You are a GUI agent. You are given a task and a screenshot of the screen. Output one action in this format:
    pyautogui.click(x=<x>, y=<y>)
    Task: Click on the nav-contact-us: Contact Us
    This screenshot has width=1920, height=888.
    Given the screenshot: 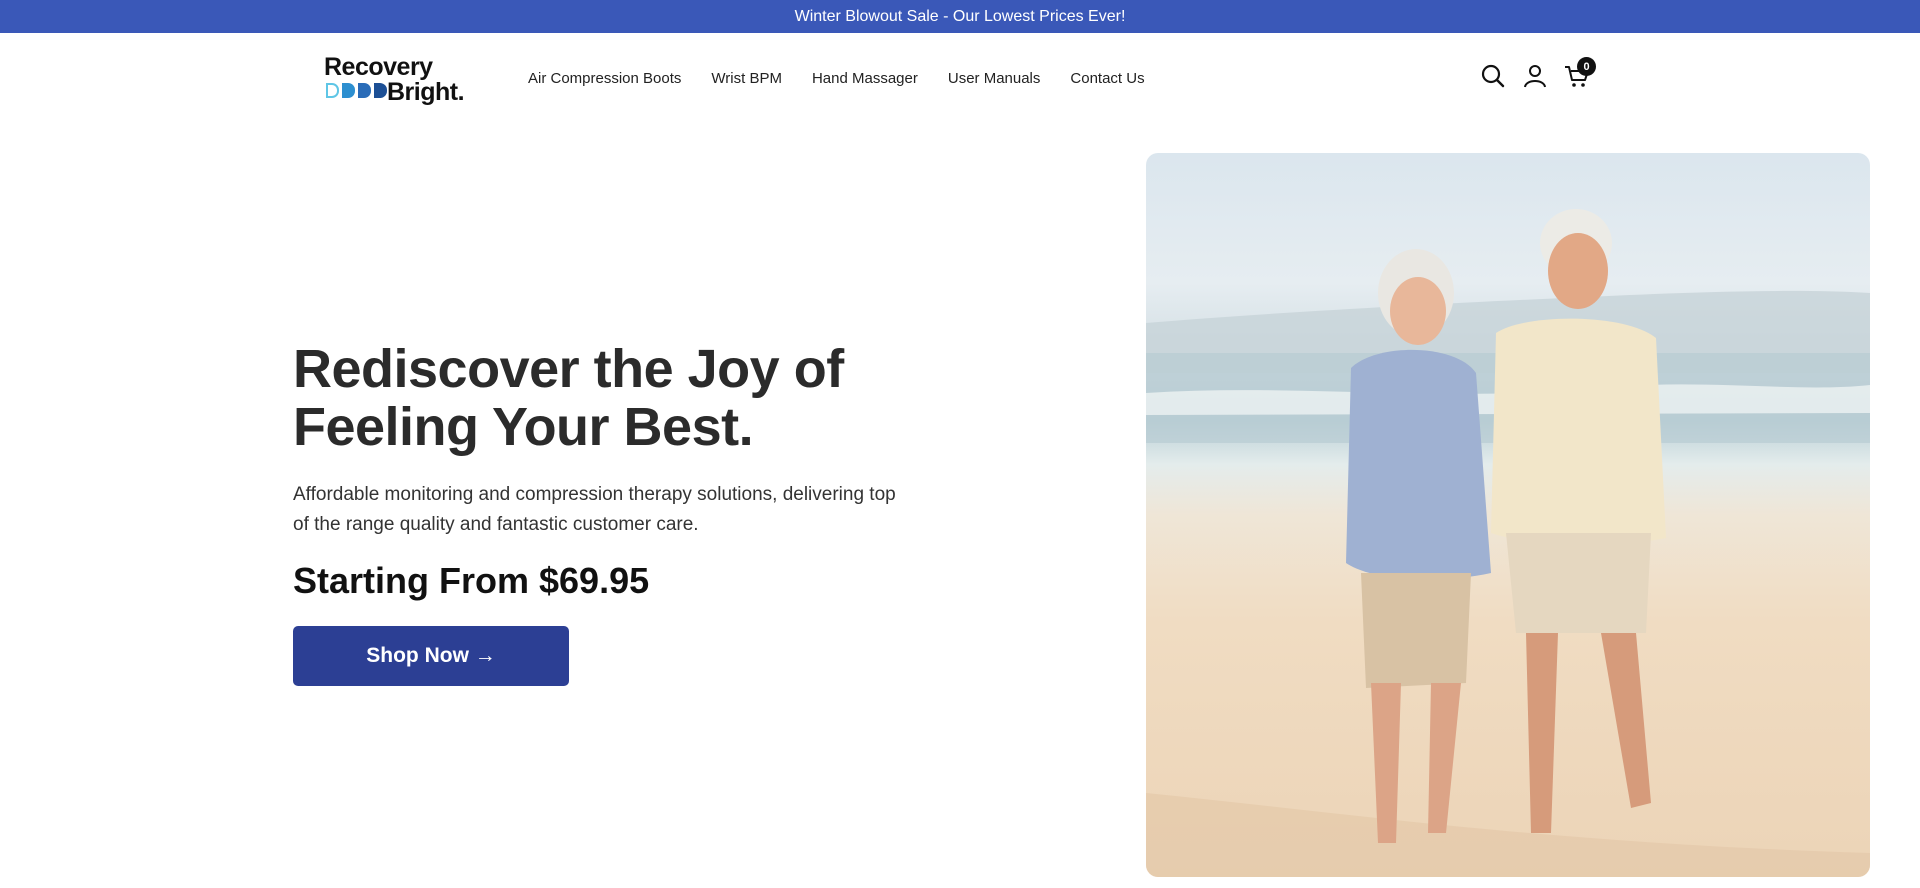 What is the action you would take?
    pyautogui.click(x=1107, y=78)
    